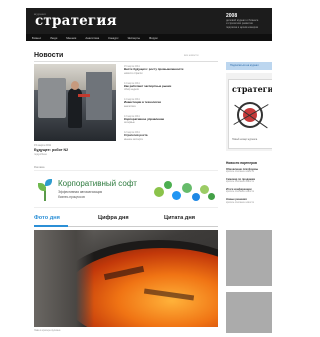 This screenshot has width=320, height=337. Describe the element at coordinates (133, 73) in the screenshot. I see `news-item-text: новости отрасли` at that location.